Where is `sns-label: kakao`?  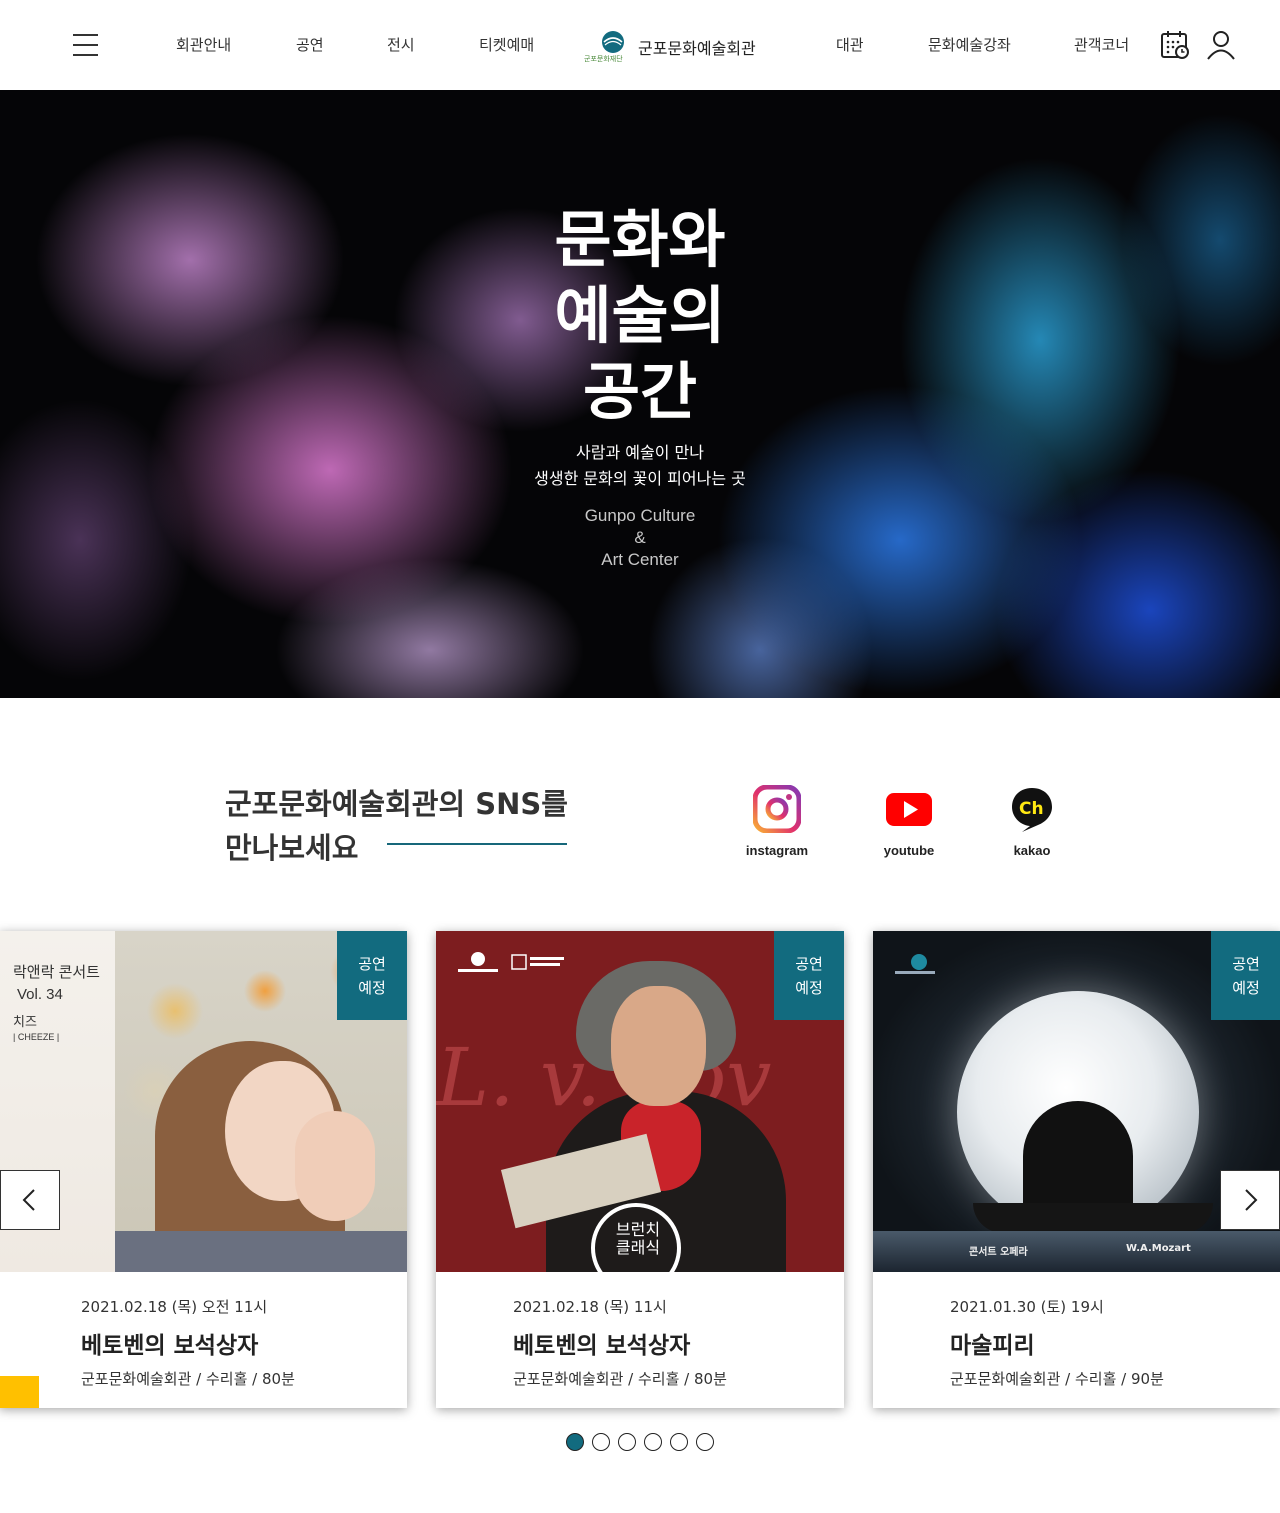 sns-label: kakao is located at coordinates (1032, 850).